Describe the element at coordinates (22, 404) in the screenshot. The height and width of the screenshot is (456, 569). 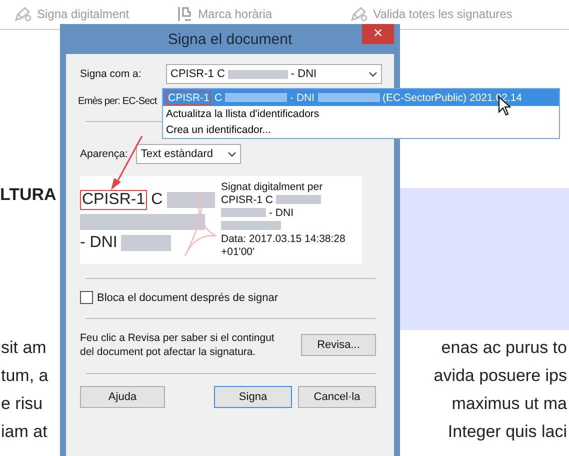
I see `document-text: e risu` at that location.